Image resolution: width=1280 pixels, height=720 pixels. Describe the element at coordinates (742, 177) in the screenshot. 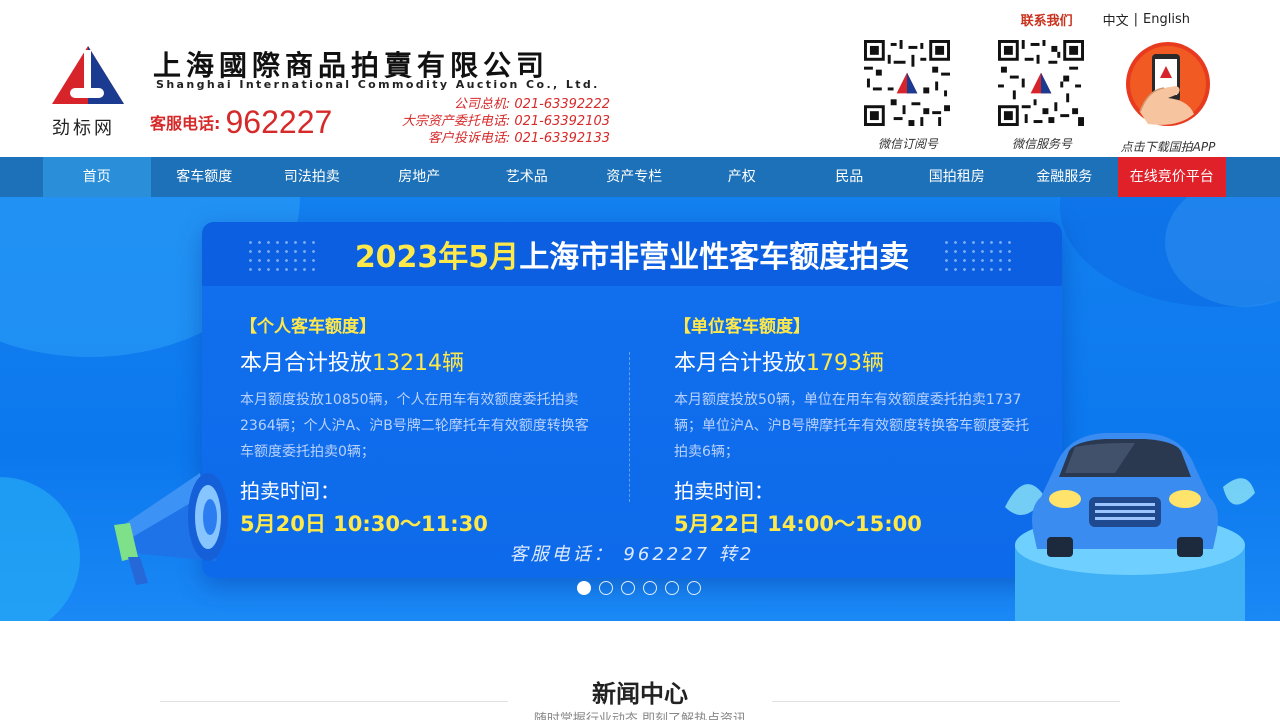

I see `nav-item-property-rights: 产权` at that location.